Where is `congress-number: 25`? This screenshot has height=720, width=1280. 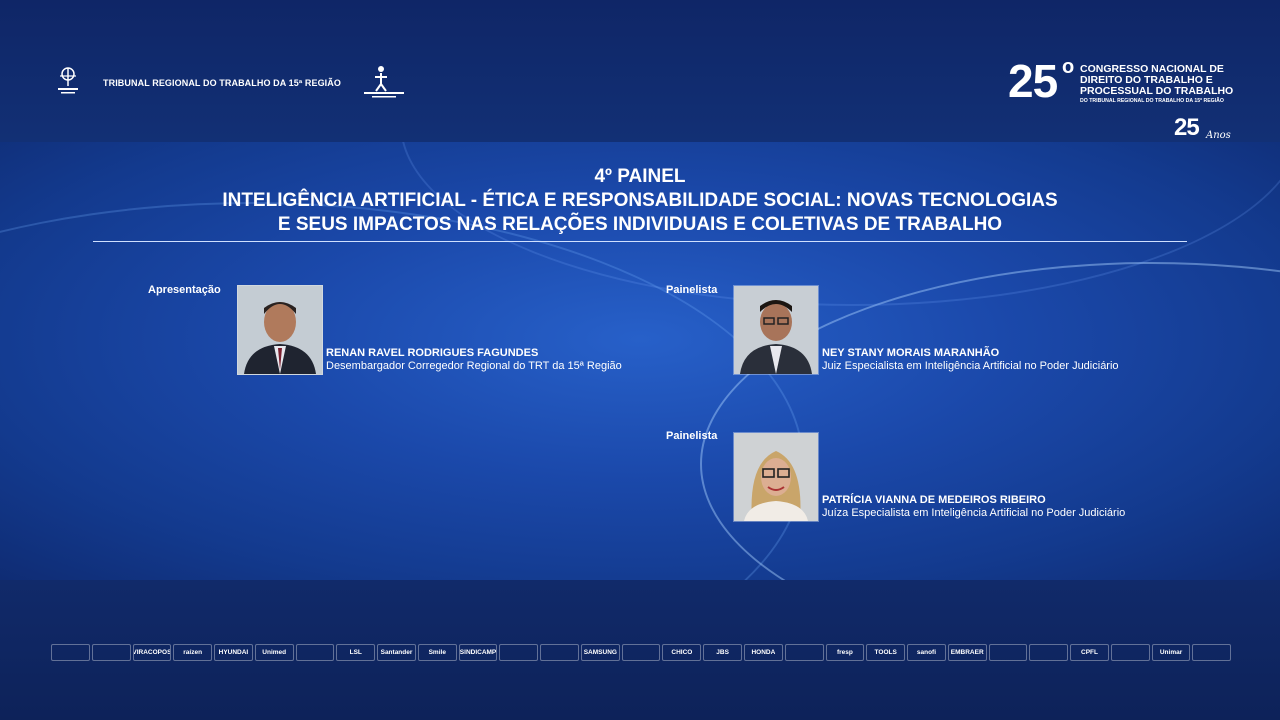
congress-number: 25 is located at coordinates (1033, 81).